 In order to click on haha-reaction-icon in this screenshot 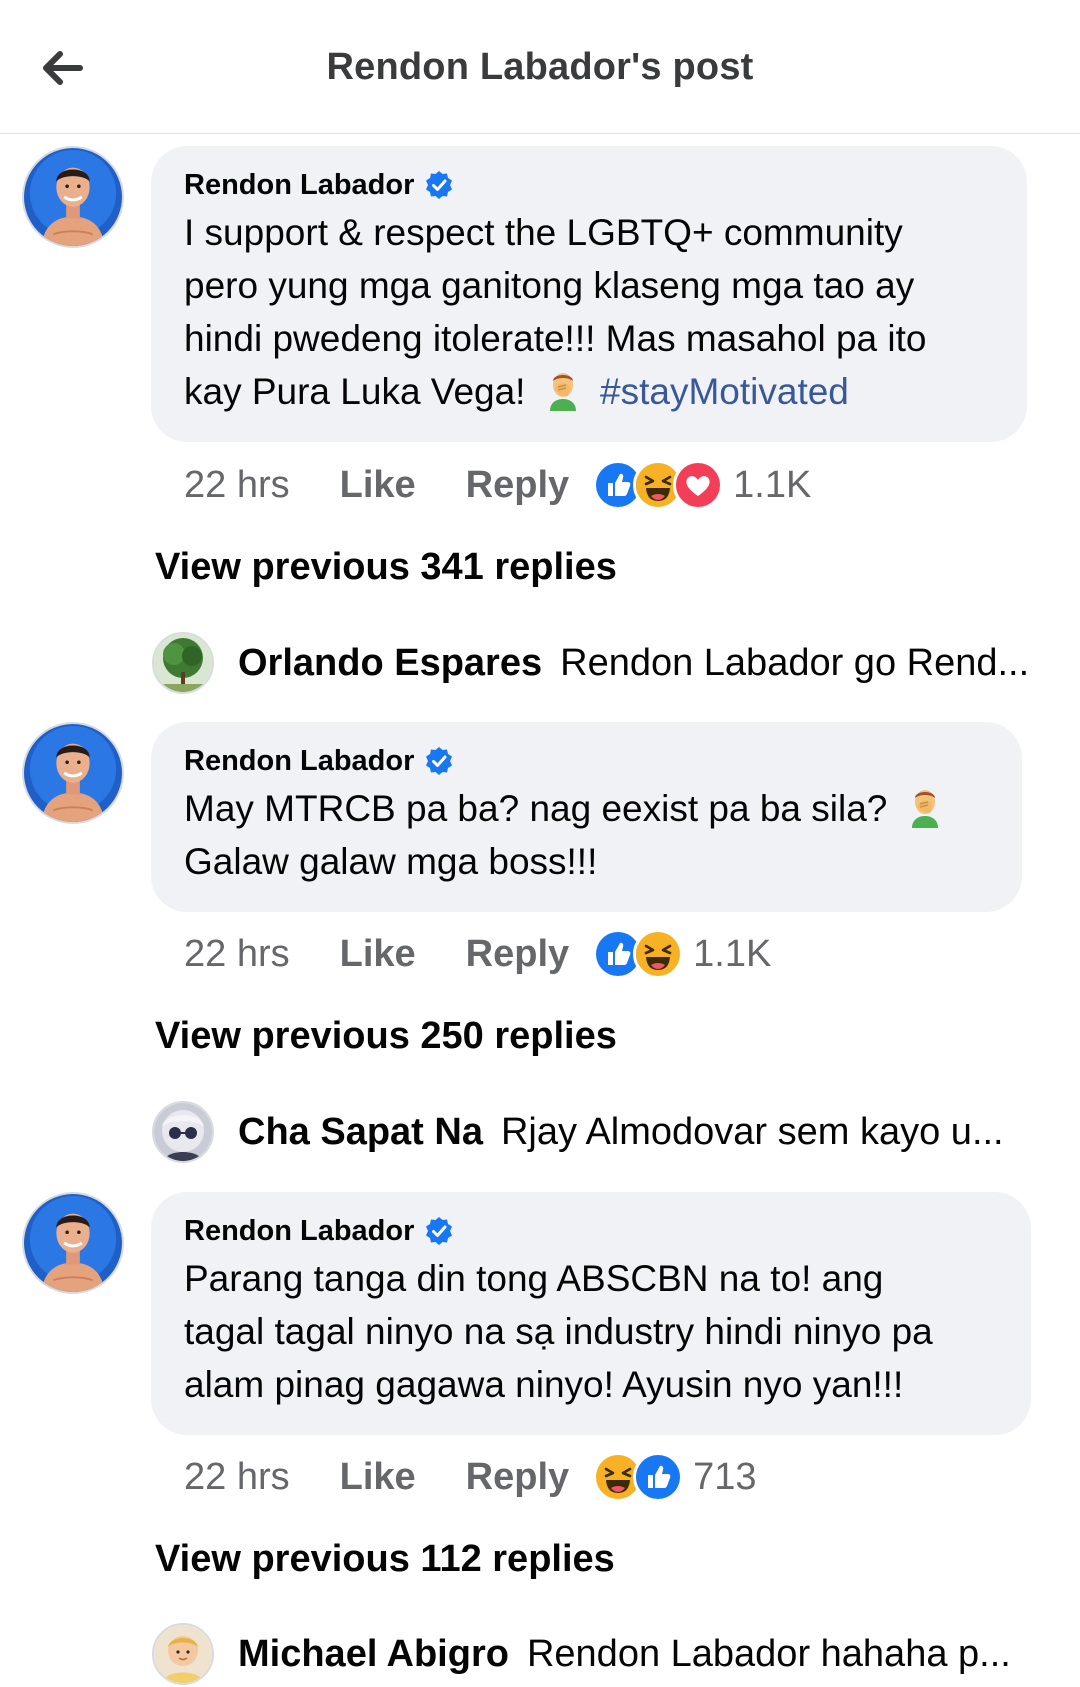, I will do `click(658, 954)`.